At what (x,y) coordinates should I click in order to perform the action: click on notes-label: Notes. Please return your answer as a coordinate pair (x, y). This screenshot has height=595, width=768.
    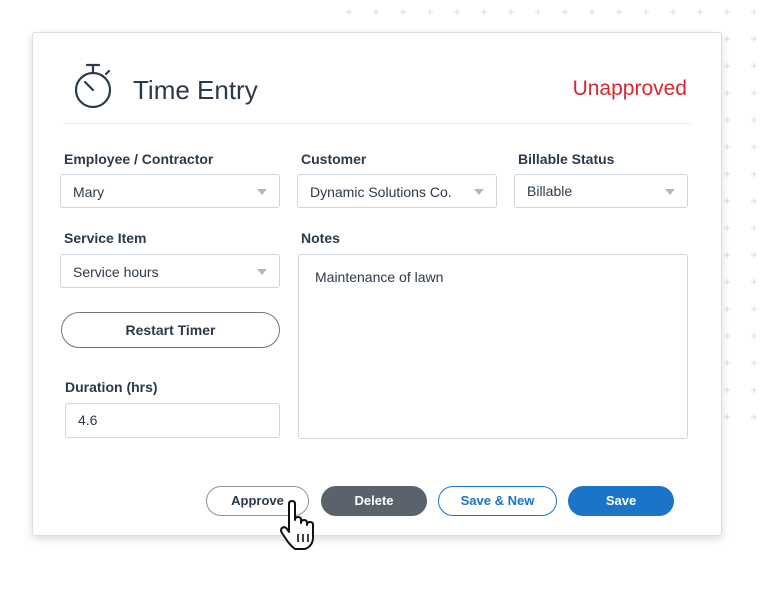
    Looking at the image, I should click on (320, 238).